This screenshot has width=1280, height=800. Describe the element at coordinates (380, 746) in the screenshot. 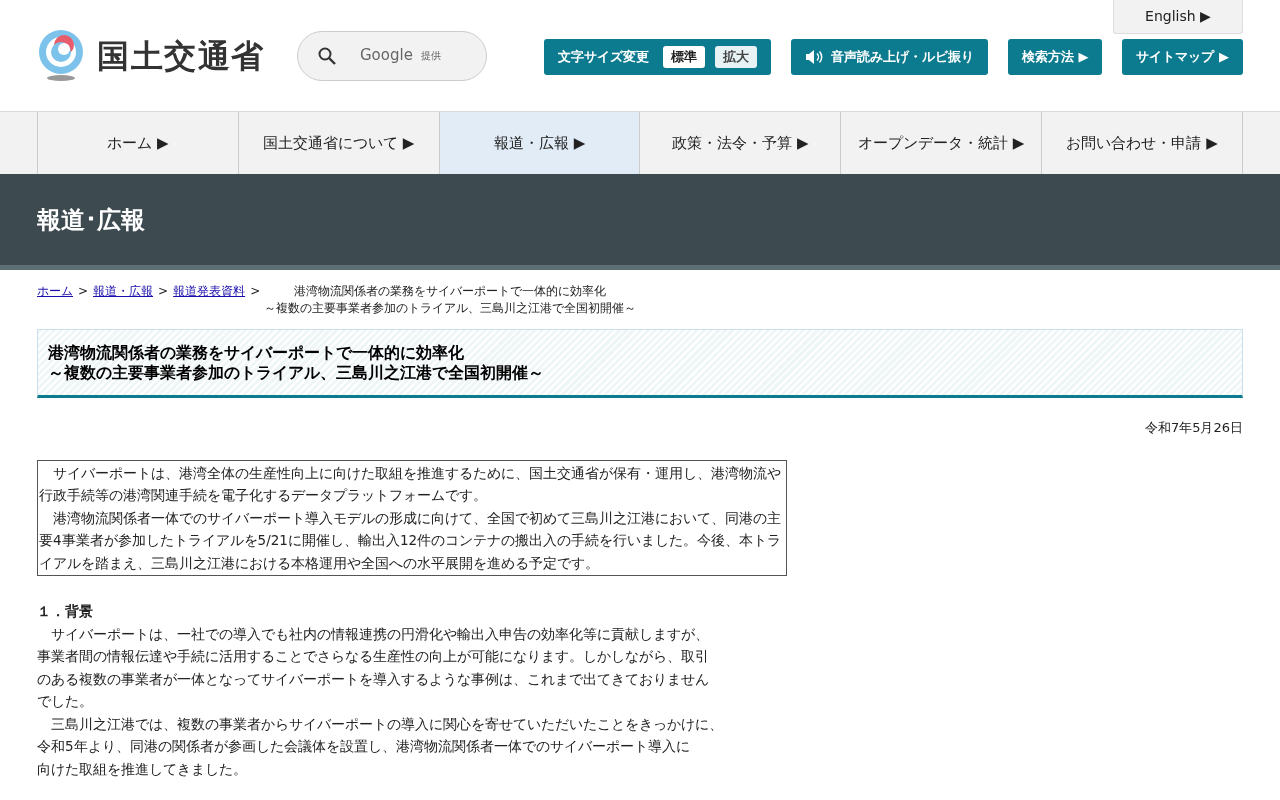

I see `body-paragraph: 三島川之江港では、複数の事業者からサイバーポートの導入に関心を寄せていただいたことをきっかけに、 令和5年より、同港の関係者が参画した会議体を設置し、港湾物流関係者一体でのサイバーポート導入に 向けた取組を推進してきました。` at that location.